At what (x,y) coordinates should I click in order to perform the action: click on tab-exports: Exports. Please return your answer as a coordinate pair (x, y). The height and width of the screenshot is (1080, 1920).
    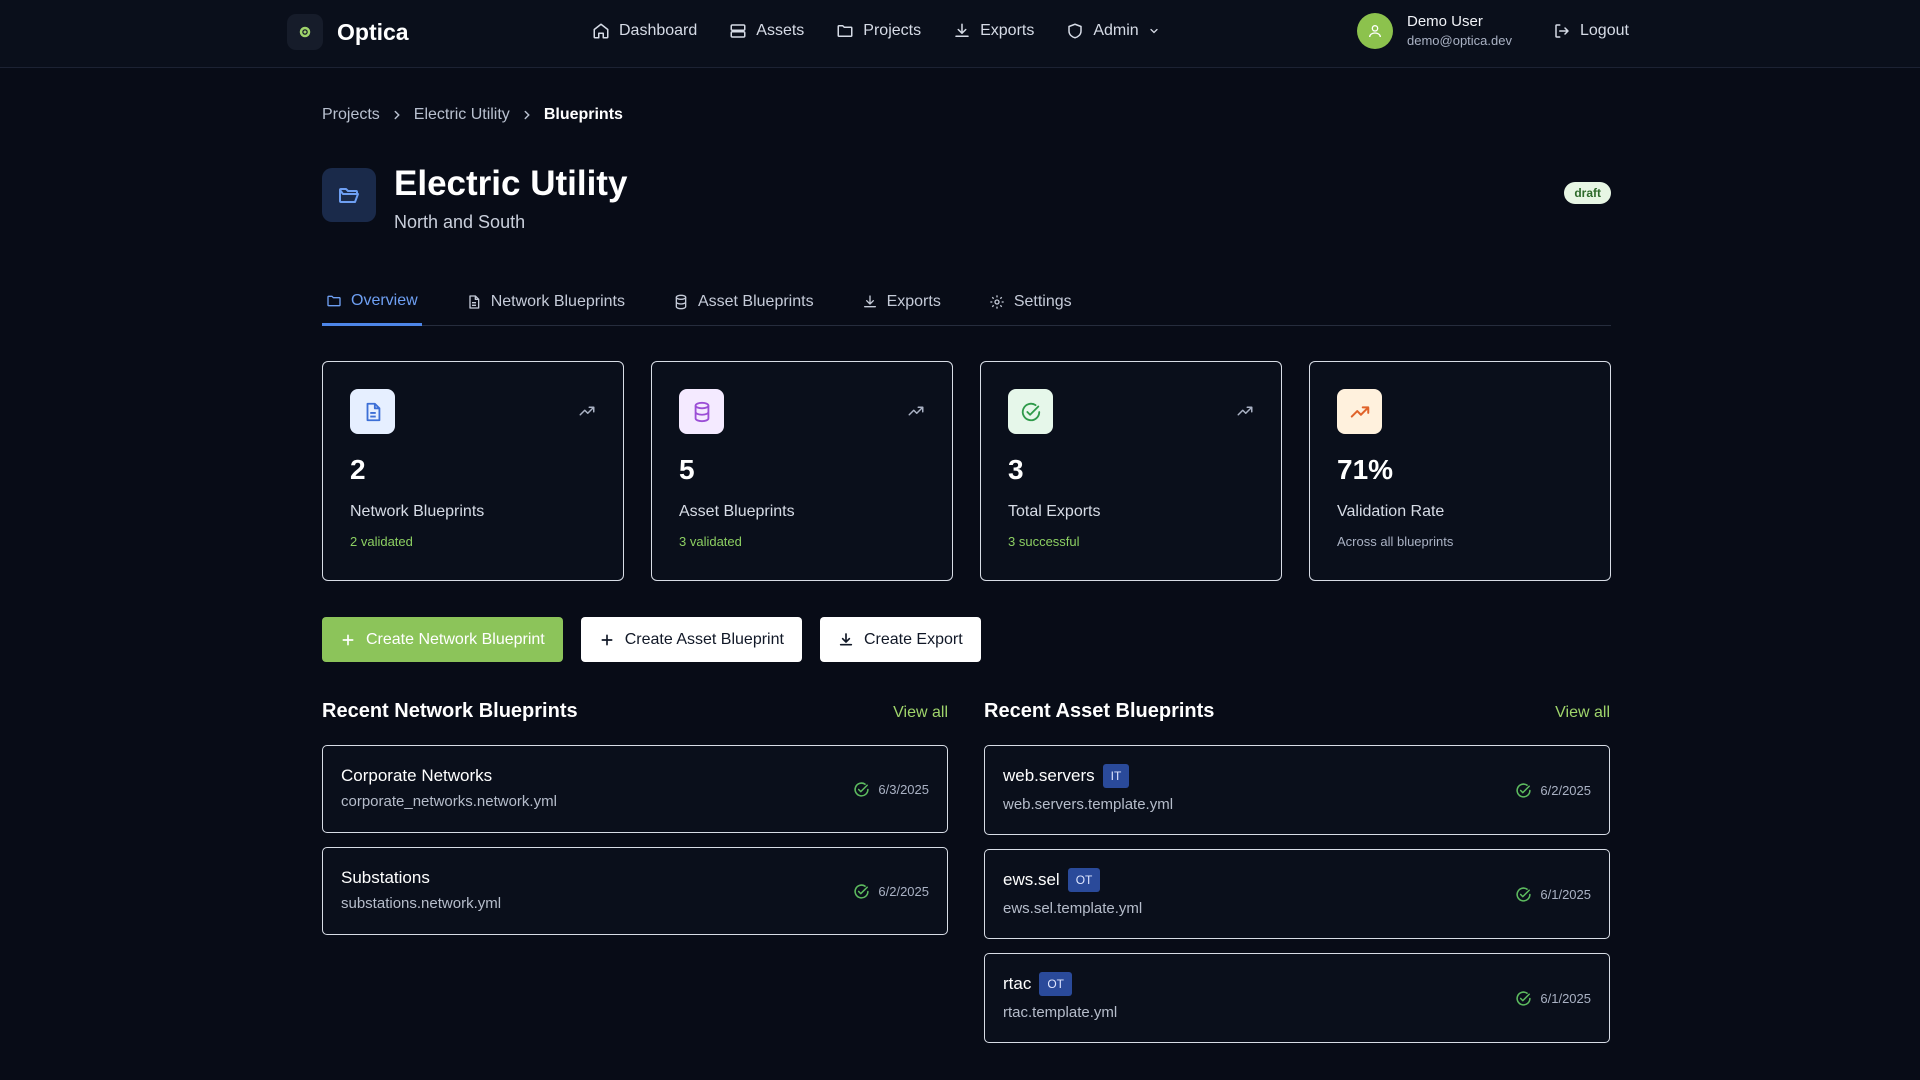
    Looking at the image, I should click on (901, 302).